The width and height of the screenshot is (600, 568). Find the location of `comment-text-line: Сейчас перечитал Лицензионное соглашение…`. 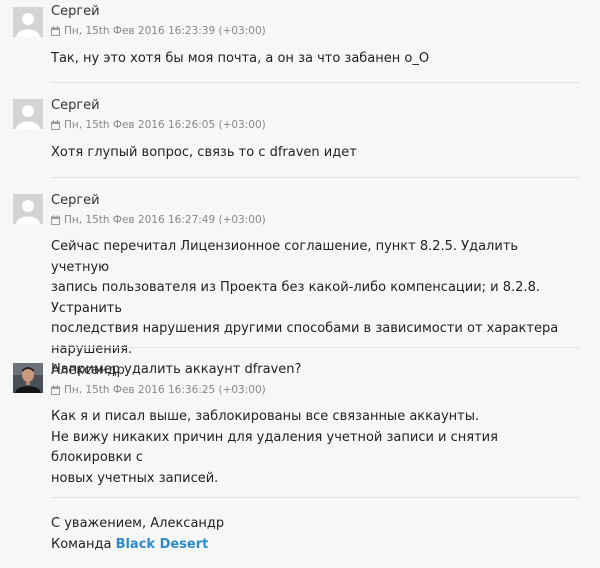

comment-text-line: Сейчас перечитал Лицензионное соглашение… is located at coordinates (285, 257).